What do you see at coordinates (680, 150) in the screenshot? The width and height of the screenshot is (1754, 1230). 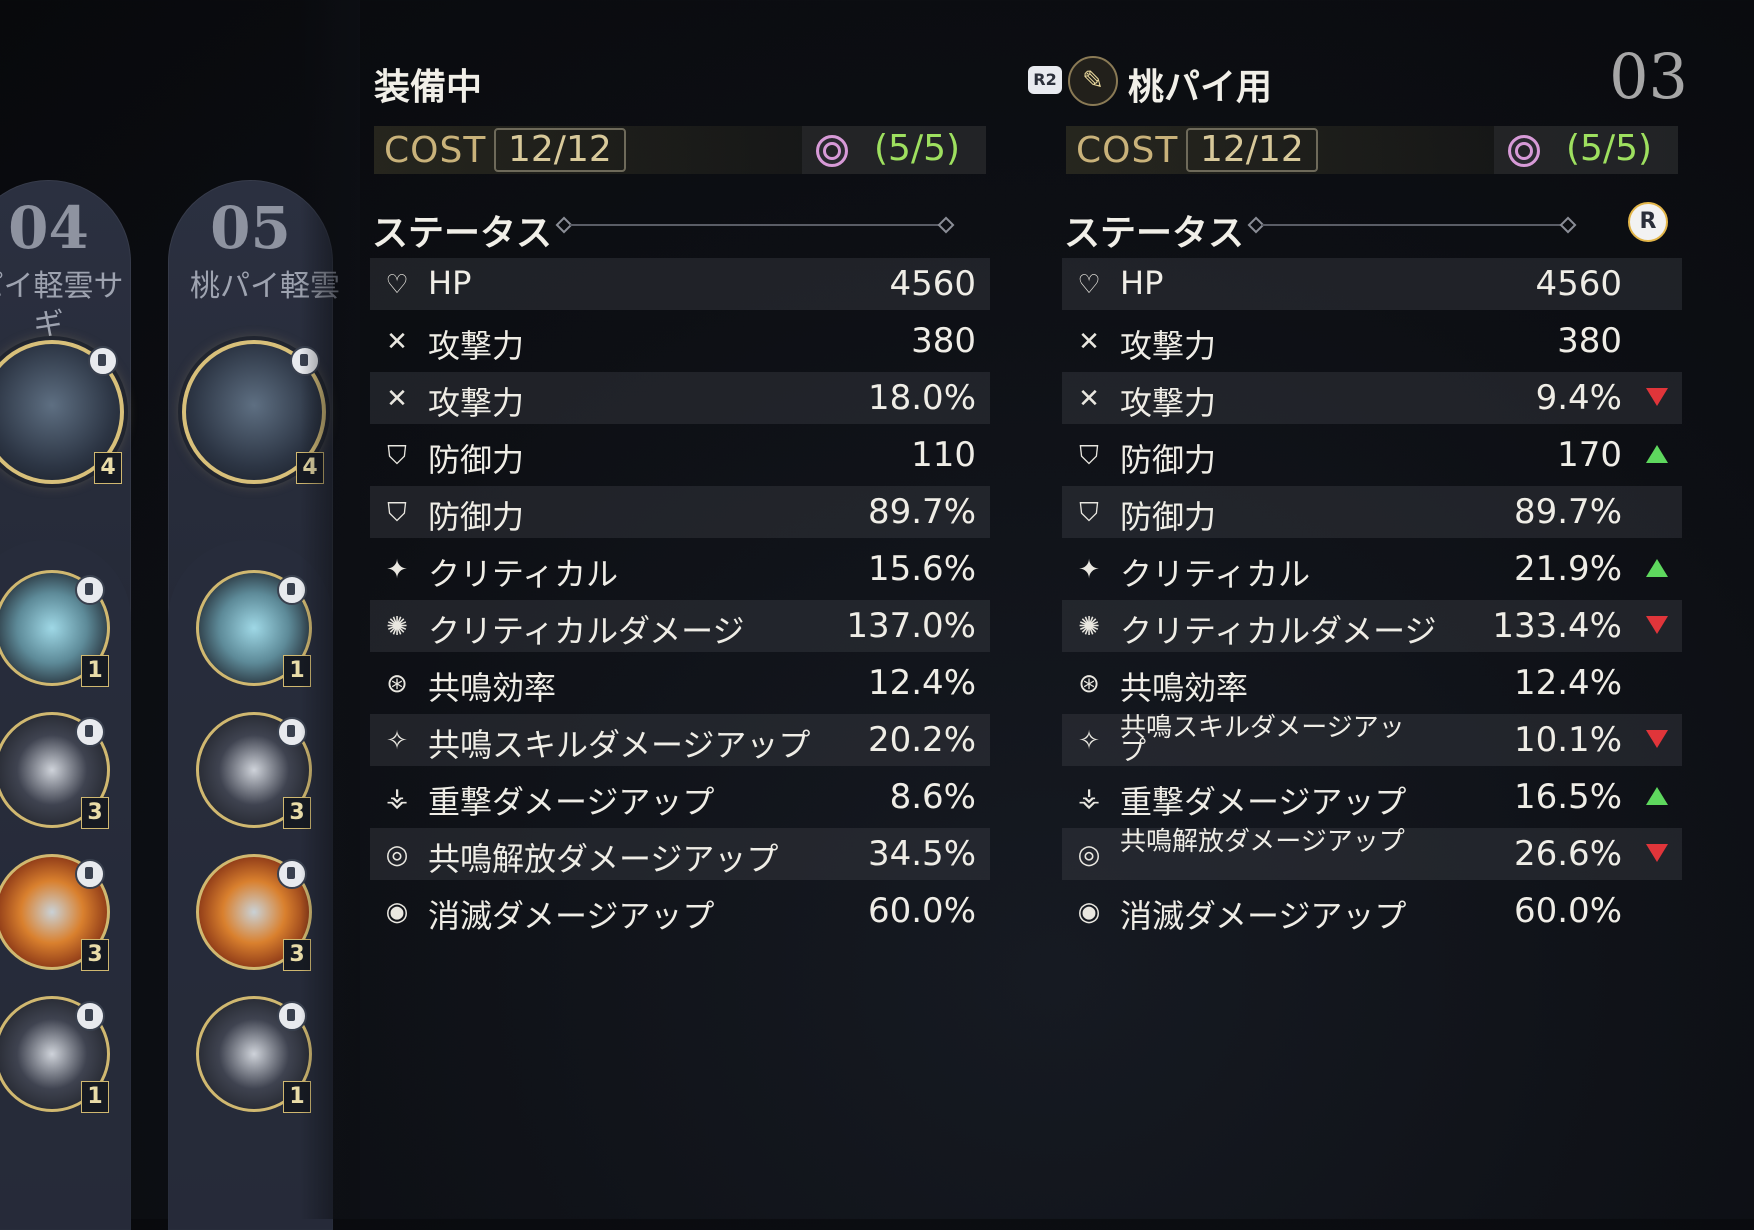 I see `cost-bar: COST 12/12 (5/5)` at bounding box center [680, 150].